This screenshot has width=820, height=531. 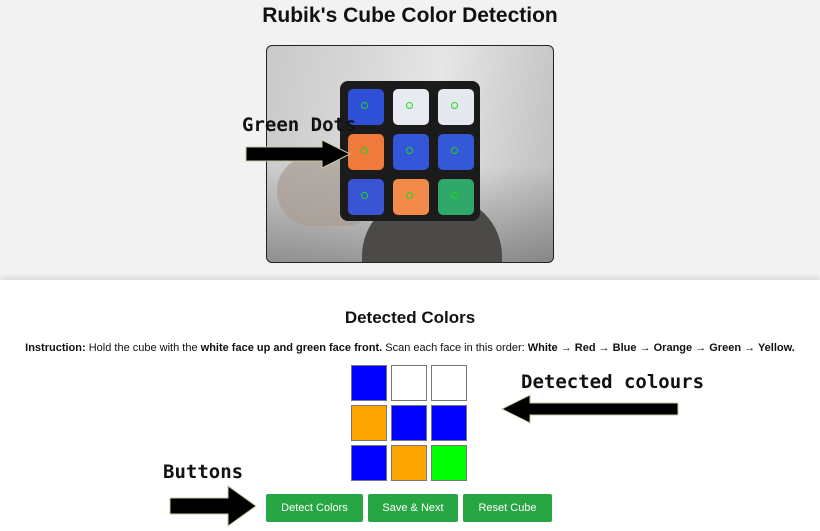 I want to click on instruction-text-1: Hold the cube with the, so click(x=143, y=348).